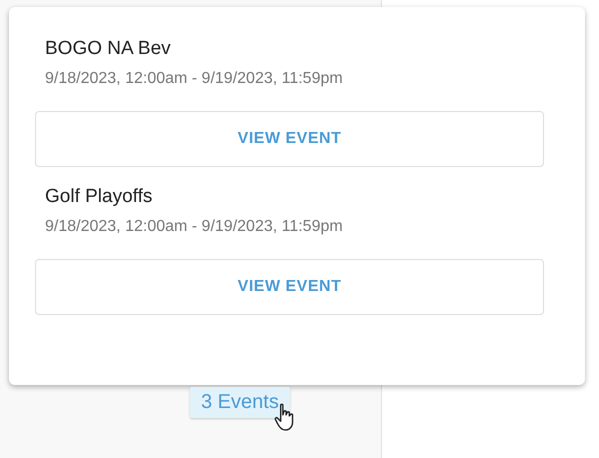  Describe the element at coordinates (108, 49) in the screenshot. I see `event-title: BOGO NA Bev` at that location.